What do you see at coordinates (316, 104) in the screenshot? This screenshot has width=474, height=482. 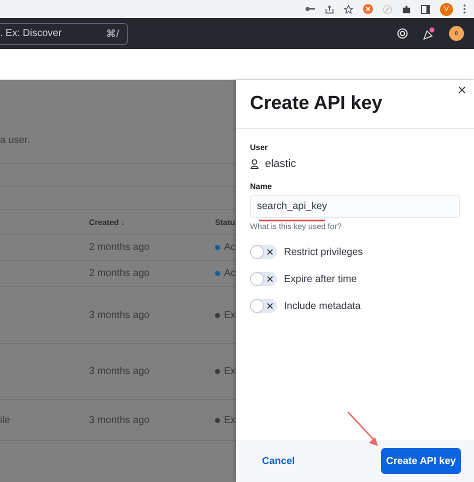 I see `flyout-title: Create API key` at bounding box center [316, 104].